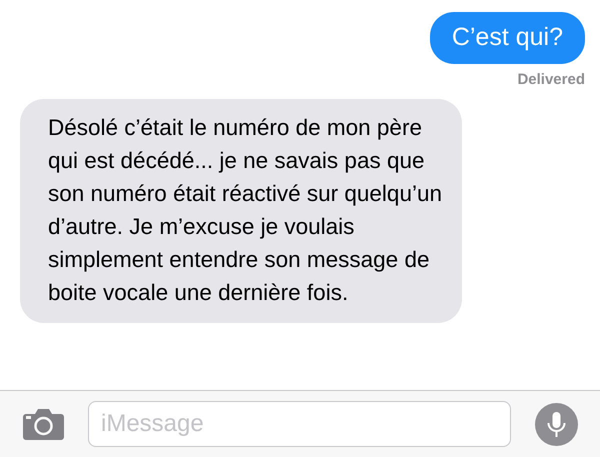 The width and height of the screenshot is (600, 457). Describe the element at coordinates (551, 79) in the screenshot. I see `delivery-status: Delivered` at that location.